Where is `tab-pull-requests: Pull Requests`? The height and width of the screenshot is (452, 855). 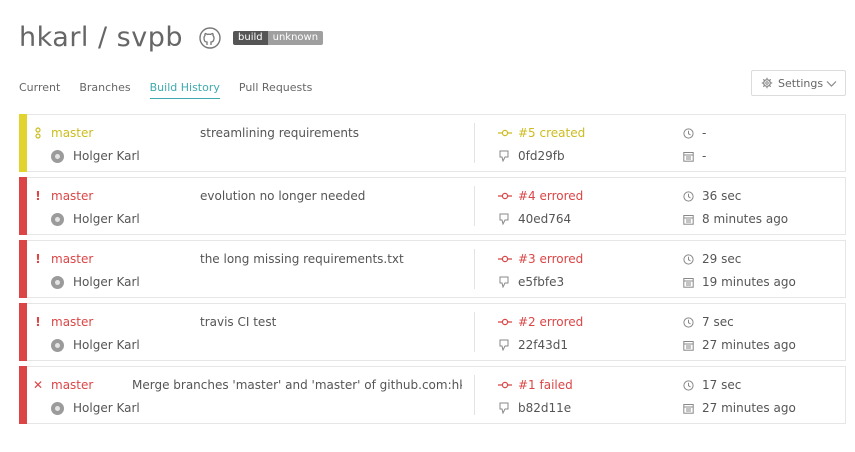
tab-pull-requests: Pull Requests is located at coordinates (275, 90).